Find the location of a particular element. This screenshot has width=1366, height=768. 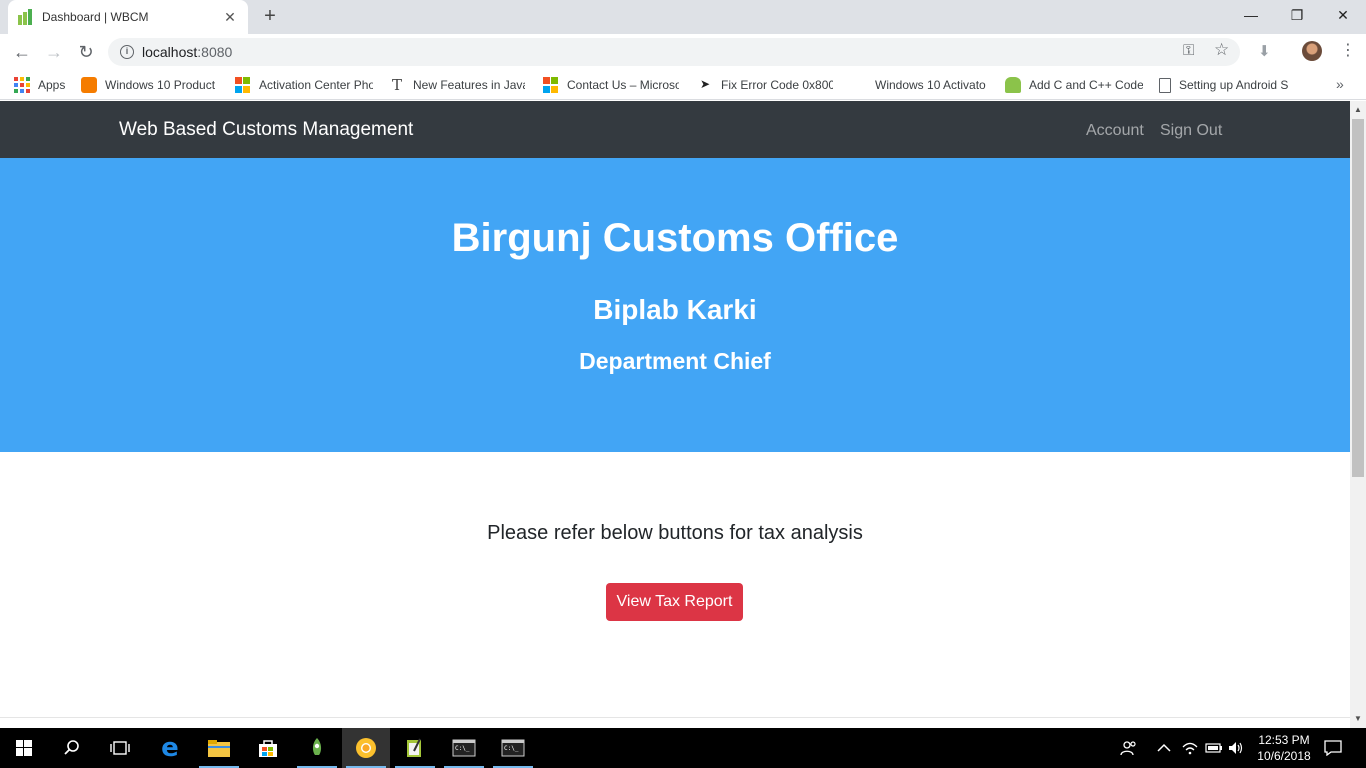

nav-account-link: Account is located at coordinates (1115, 131).